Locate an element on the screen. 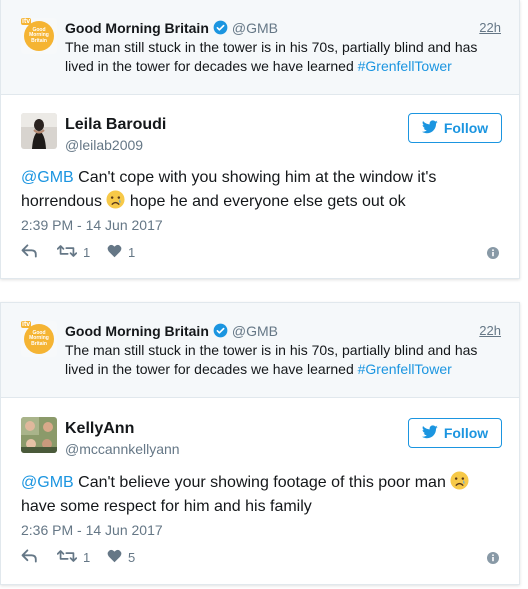 This screenshot has height=589, width=528. like-button: 5 is located at coordinates (121, 557).